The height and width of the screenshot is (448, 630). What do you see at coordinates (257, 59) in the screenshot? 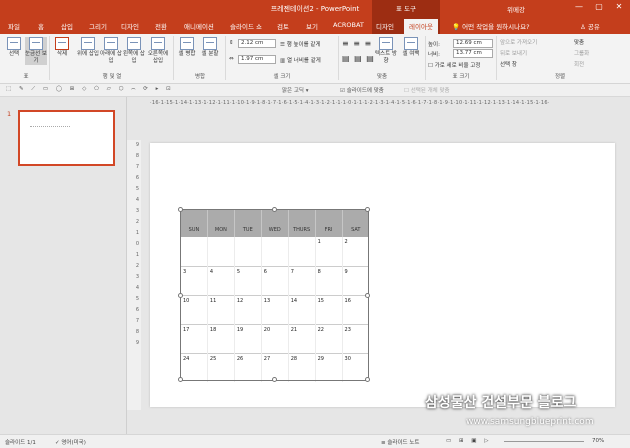
I see `cell-width-input: 1.97 cm` at bounding box center [257, 59].